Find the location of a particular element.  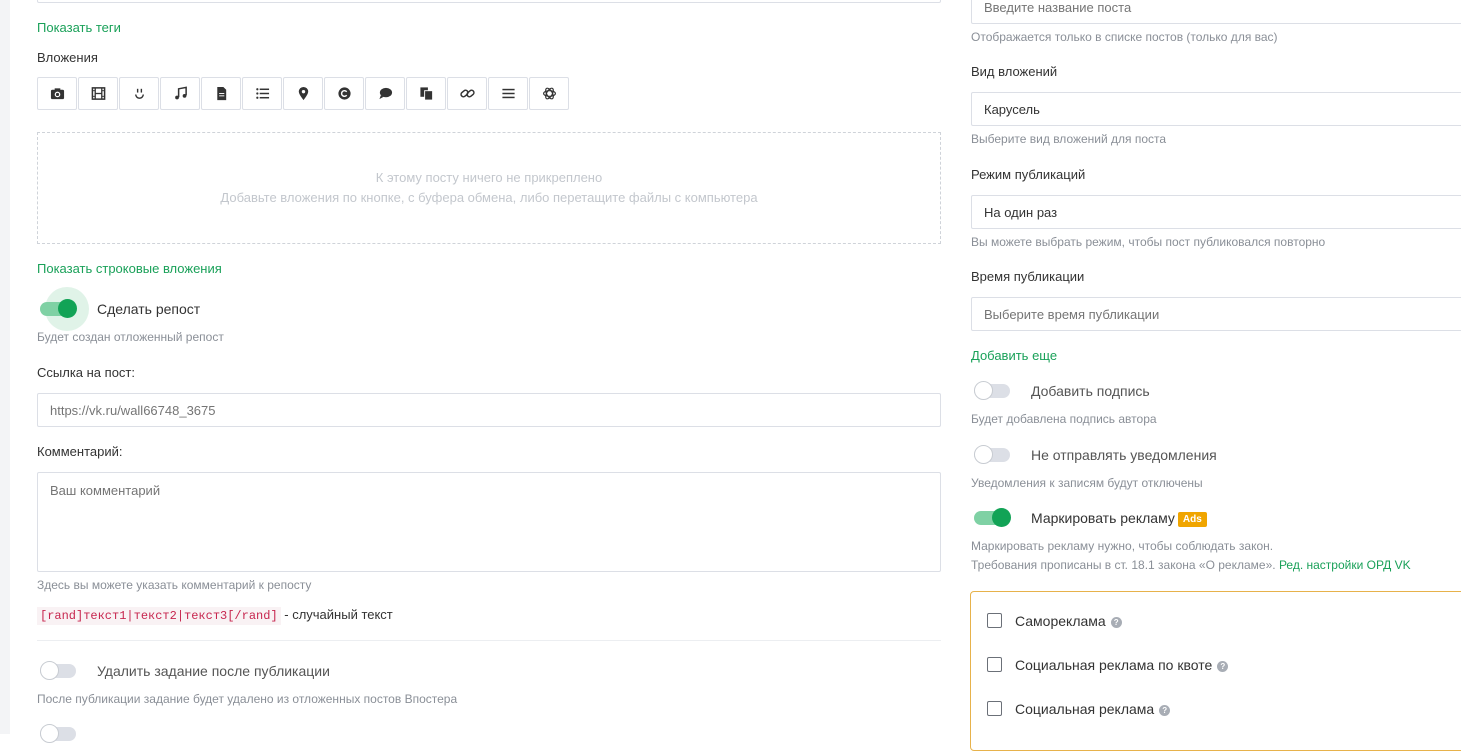

sticker-button is located at coordinates (139, 93).